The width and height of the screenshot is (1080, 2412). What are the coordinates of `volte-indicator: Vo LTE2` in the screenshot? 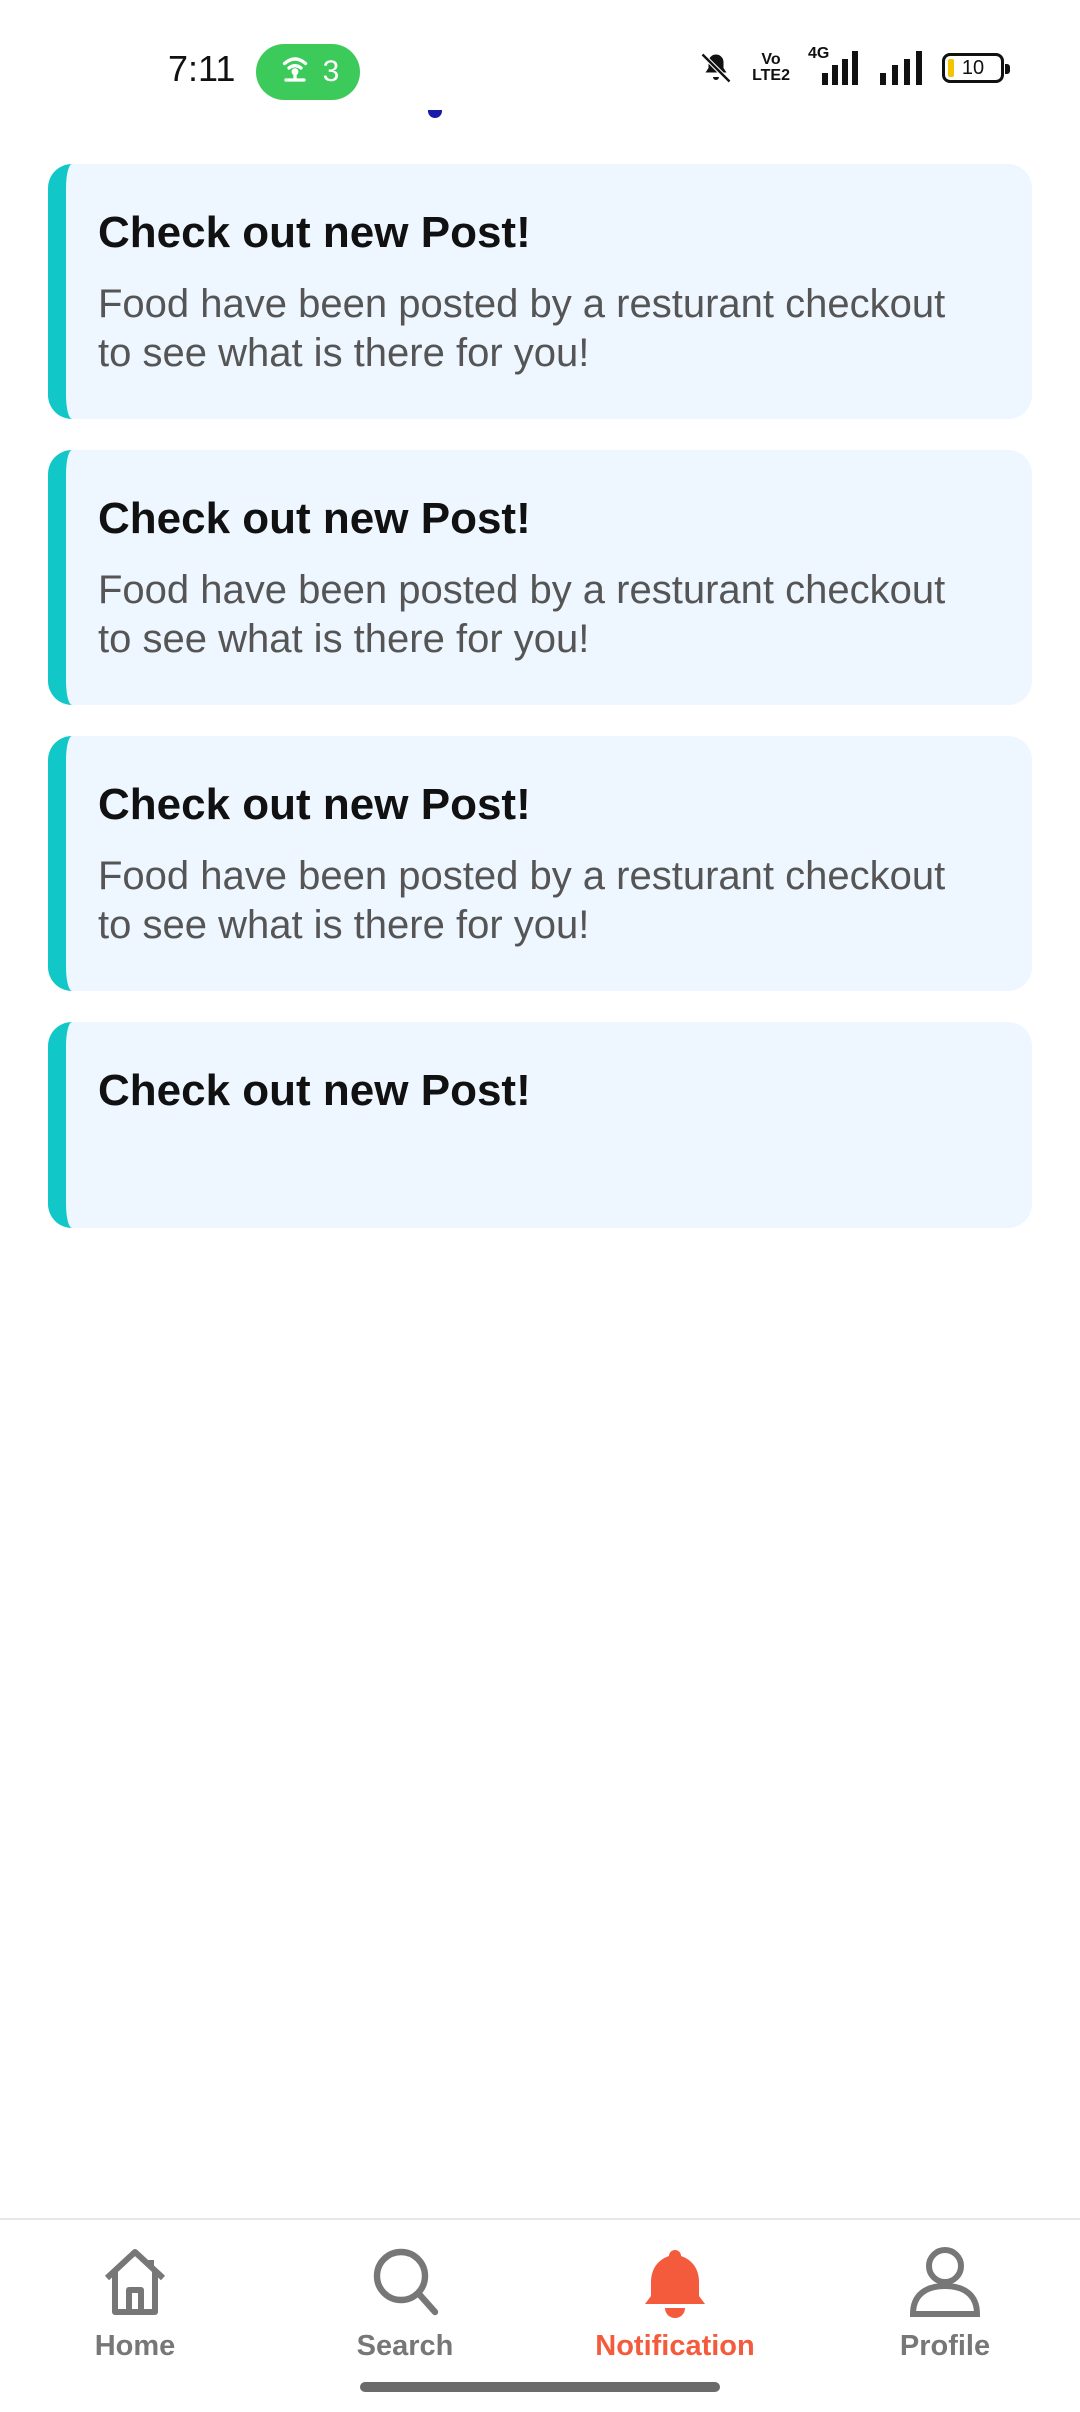 It's located at (771, 68).